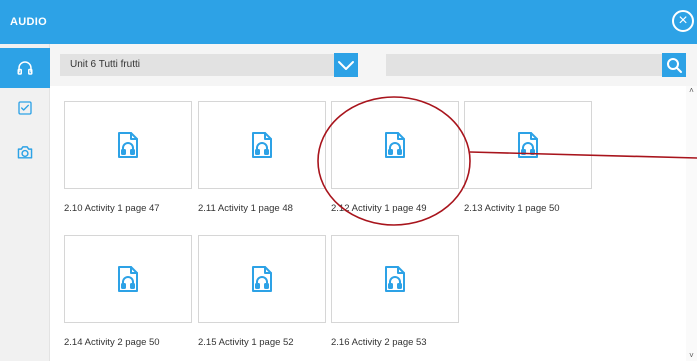  I want to click on chevron-down-icon, so click(346, 65).